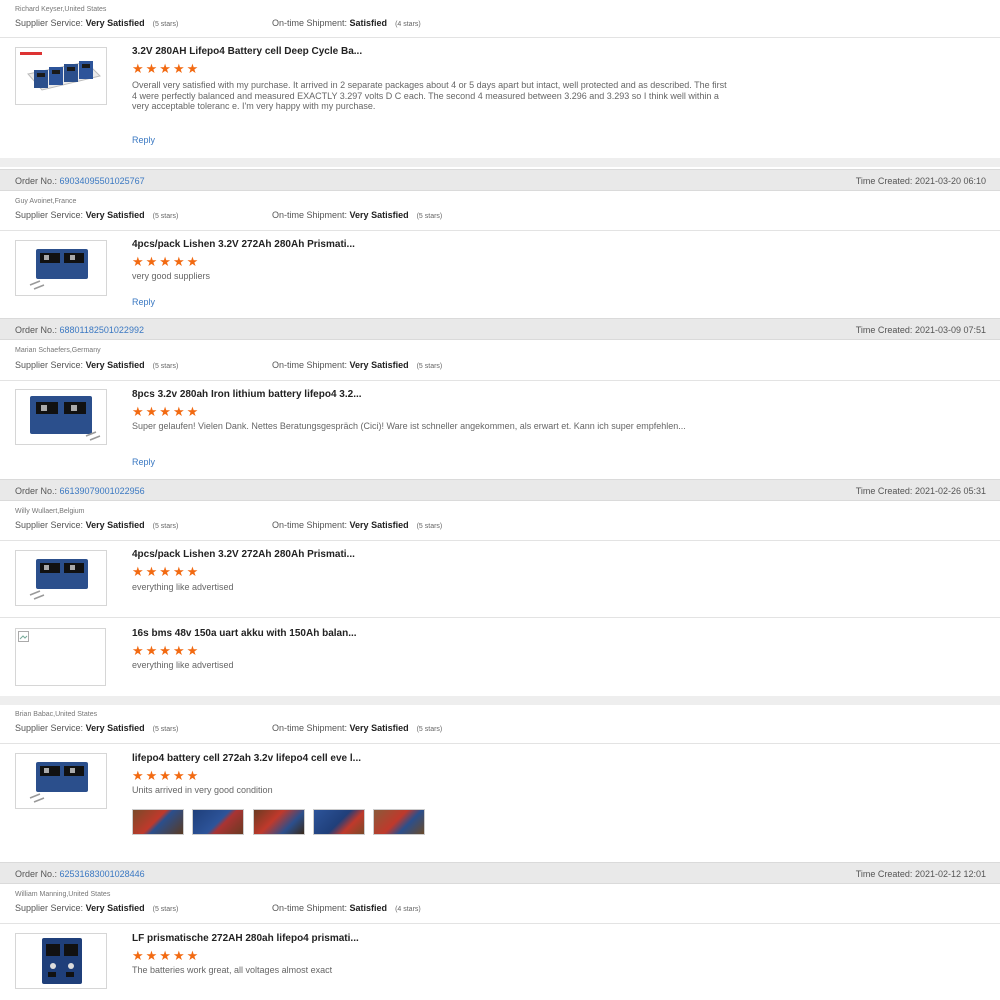  I want to click on buyer-name: Willy Wullaert,Belgium, so click(50, 511).